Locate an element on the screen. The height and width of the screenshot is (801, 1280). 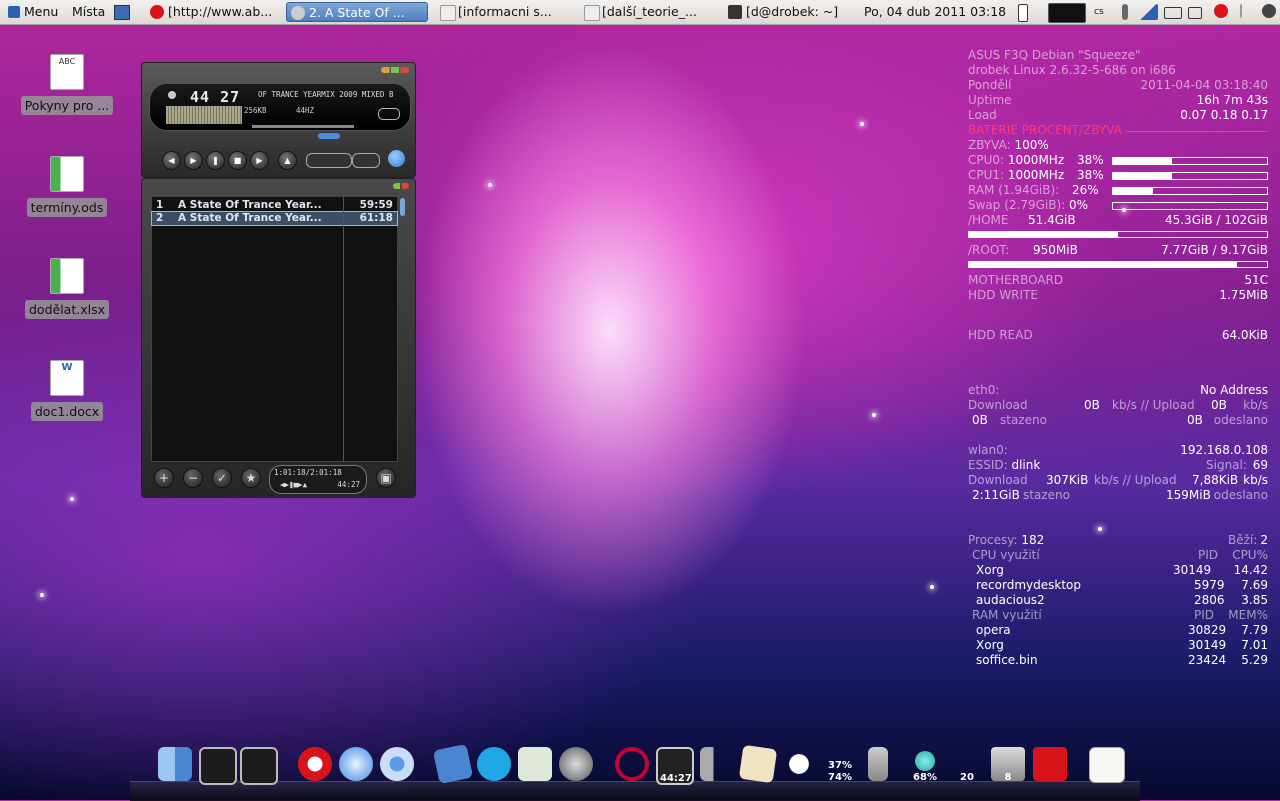
conky-hddw: 1.75MiB is located at coordinates (1243, 295).